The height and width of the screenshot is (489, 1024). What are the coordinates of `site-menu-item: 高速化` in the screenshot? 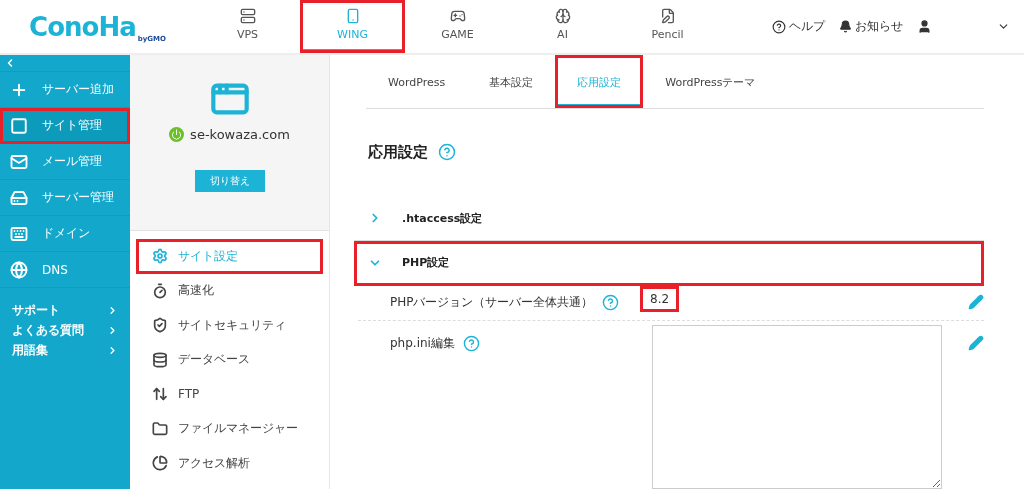 It's located at (229, 290).